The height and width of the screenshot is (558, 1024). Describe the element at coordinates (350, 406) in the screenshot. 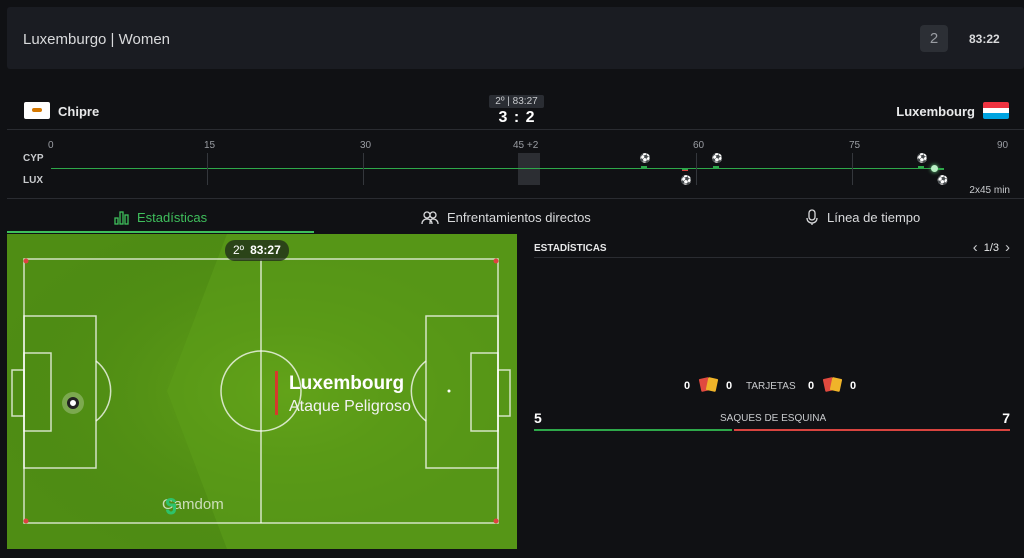

I see `attack-type: Ataque Peligroso` at that location.